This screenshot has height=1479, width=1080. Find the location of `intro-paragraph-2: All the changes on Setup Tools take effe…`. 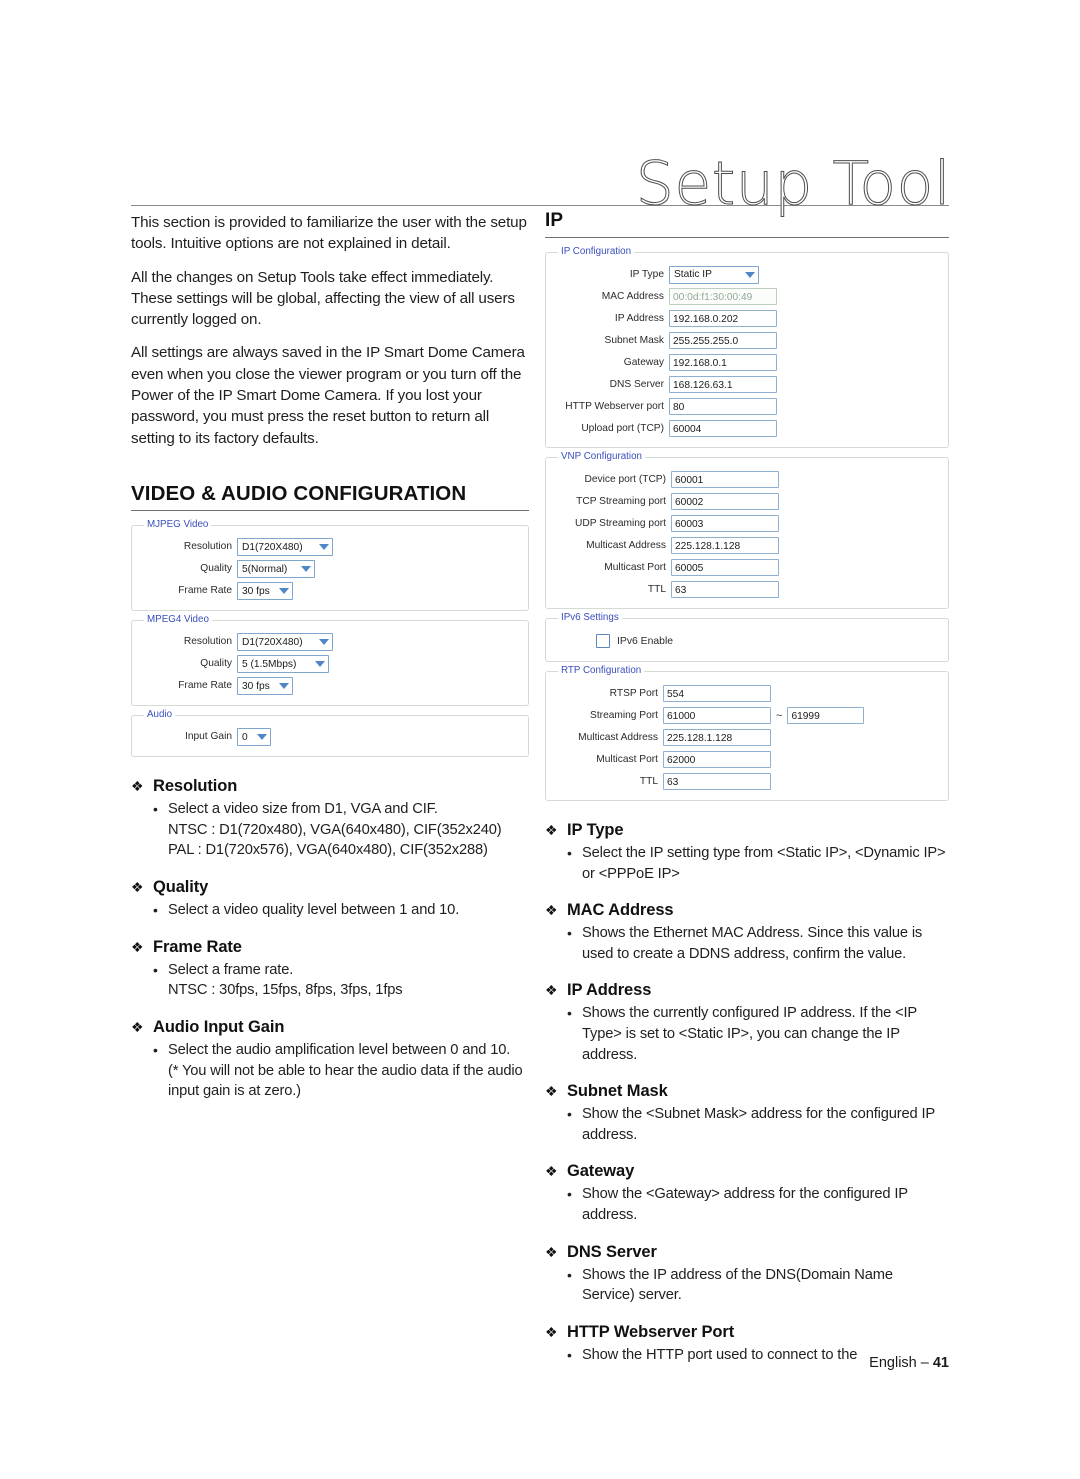

intro-paragraph-2: All the changes on Setup Tools take effe… is located at coordinates (323, 298).